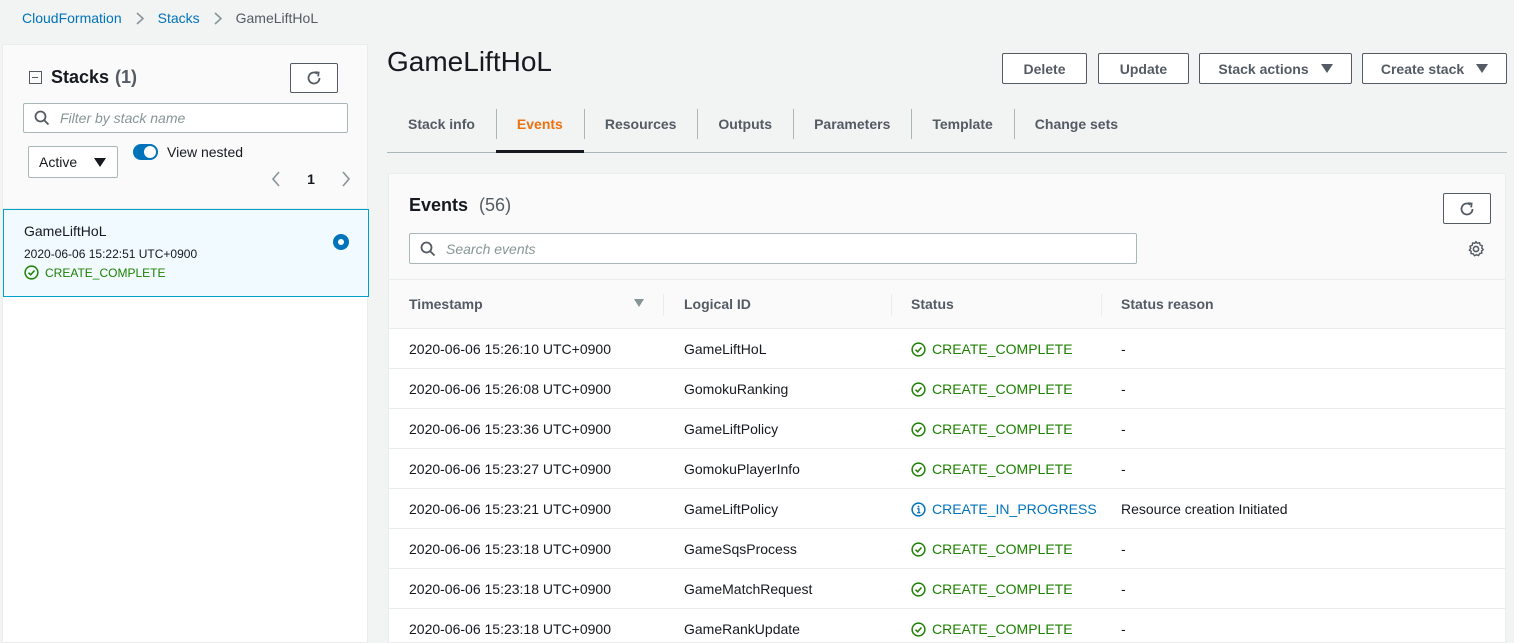 This screenshot has height=643, width=1514. I want to click on events-refresh-button, so click(1467, 208).